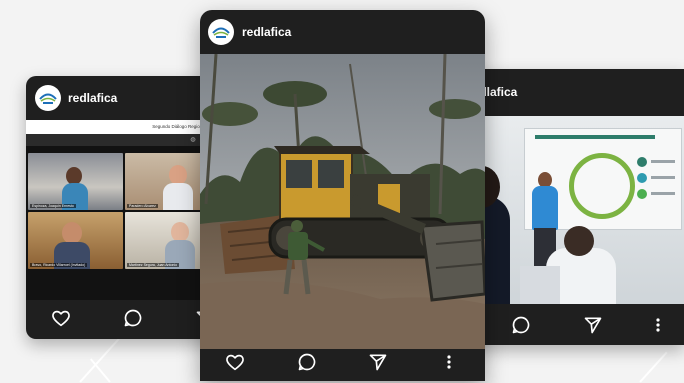 Image resolution: width=684 pixels, height=383 pixels. I want to click on participant-name: Espinoza, Joaquín Ernesto, so click(53, 206).